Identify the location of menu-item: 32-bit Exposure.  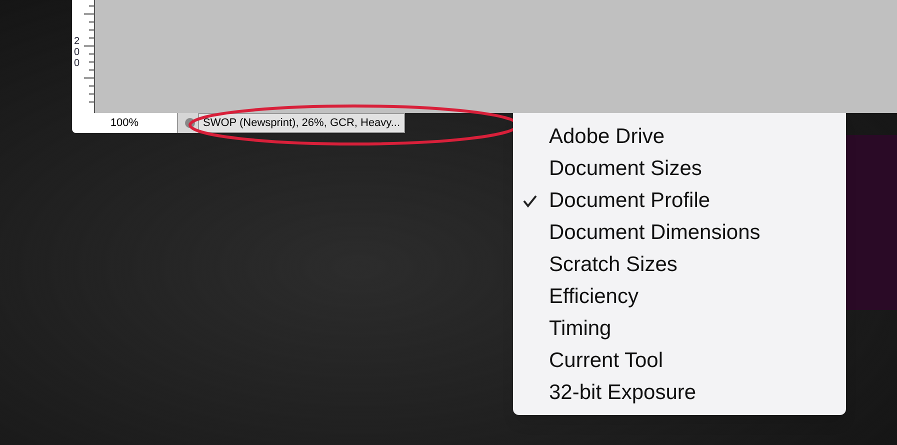
(679, 393).